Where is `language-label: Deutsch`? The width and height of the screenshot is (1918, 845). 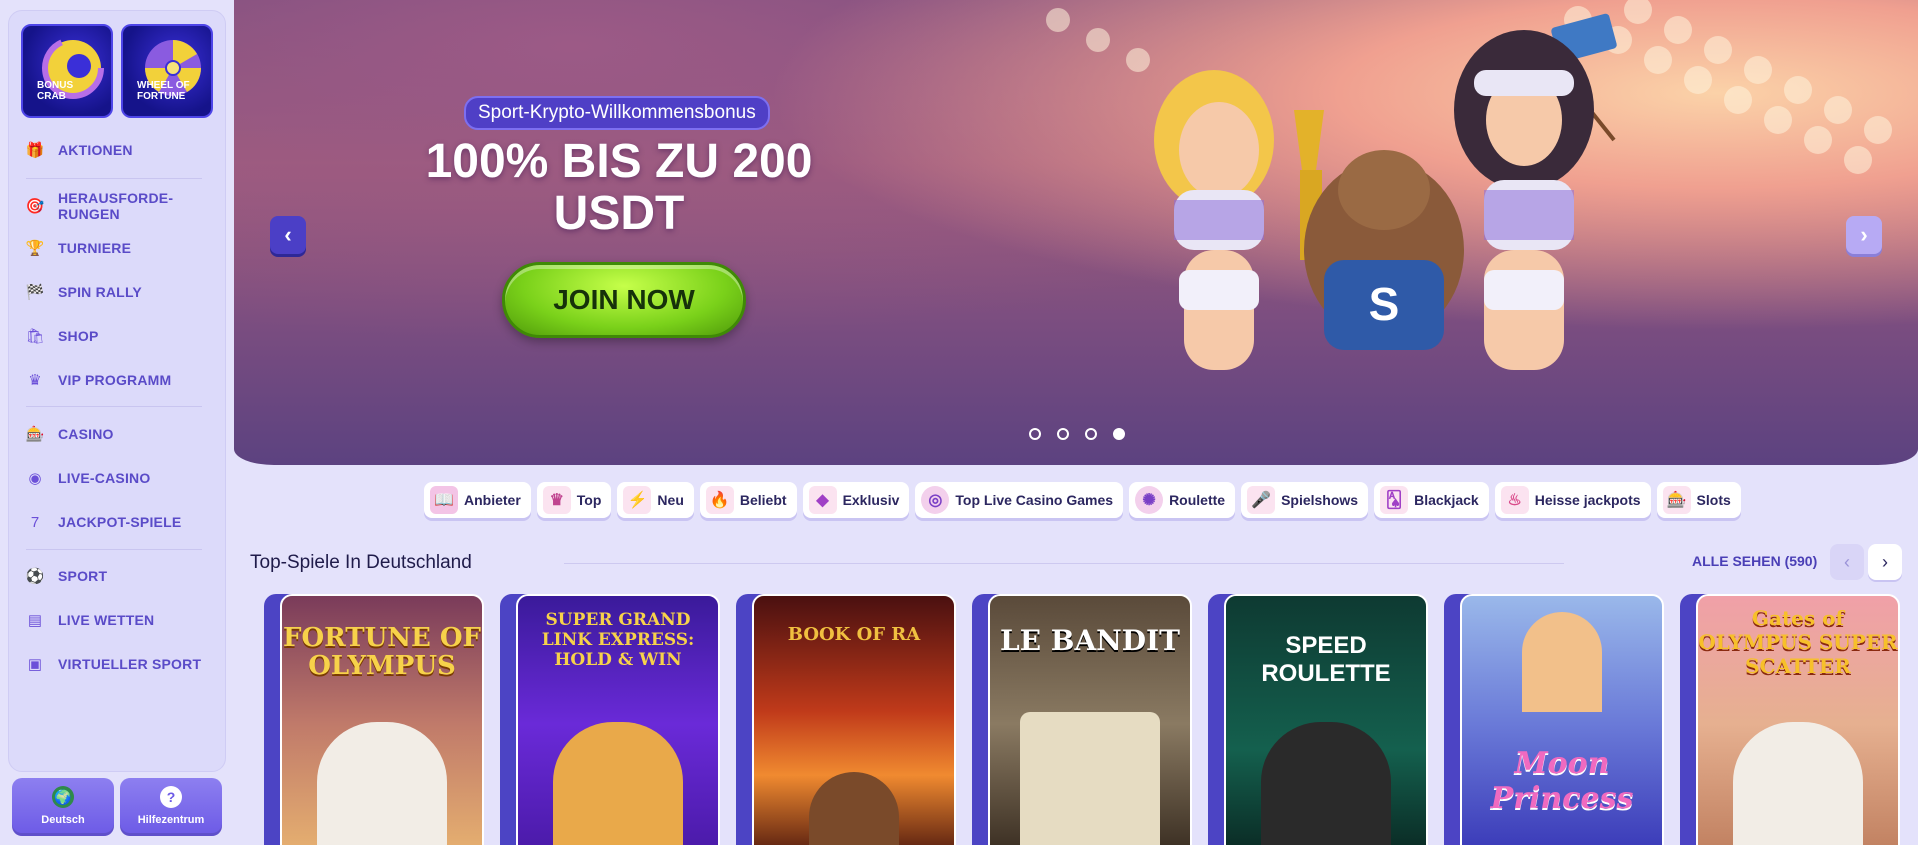 language-label: Deutsch is located at coordinates (63, 820).